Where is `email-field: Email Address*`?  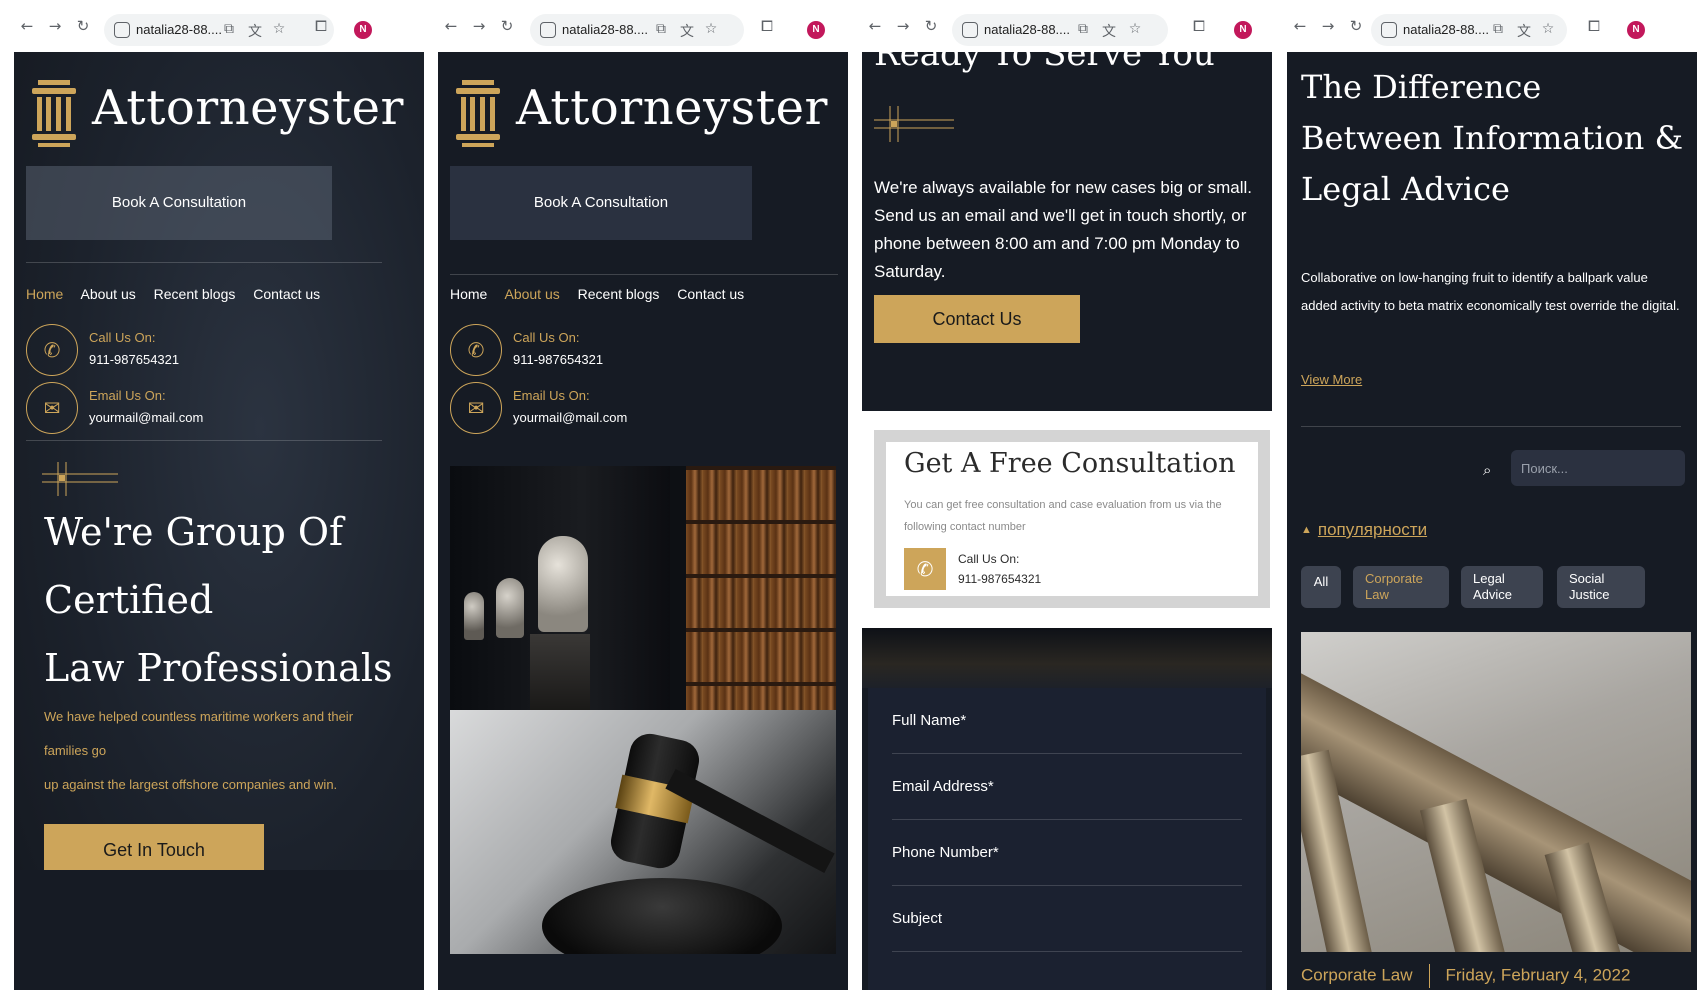
email-field: Email Address* is located at coordinates (1067, 787).